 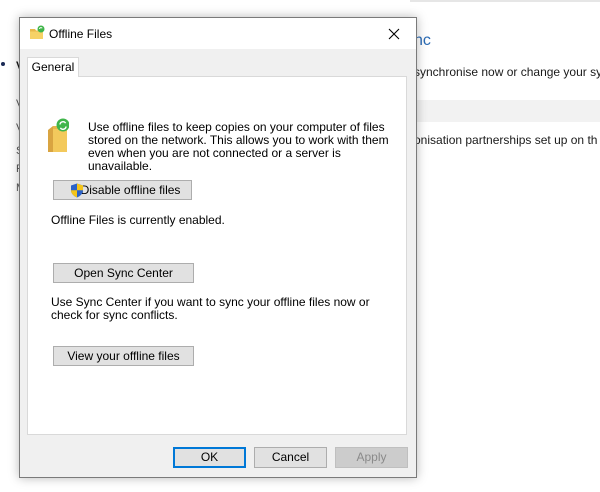 What do you see at coordinates (77, 190) in the screenshot?
I see `uac-shield-icon` at bounding box center [77, 190].